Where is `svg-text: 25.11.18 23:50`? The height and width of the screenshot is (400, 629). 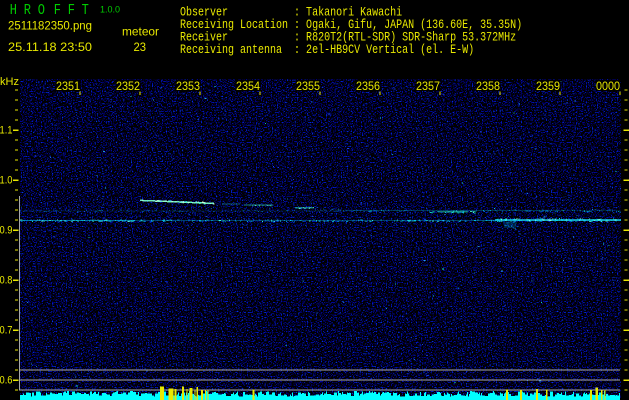
svg-text: 25.11.18 23:50 is located at coordinates (50, 48).